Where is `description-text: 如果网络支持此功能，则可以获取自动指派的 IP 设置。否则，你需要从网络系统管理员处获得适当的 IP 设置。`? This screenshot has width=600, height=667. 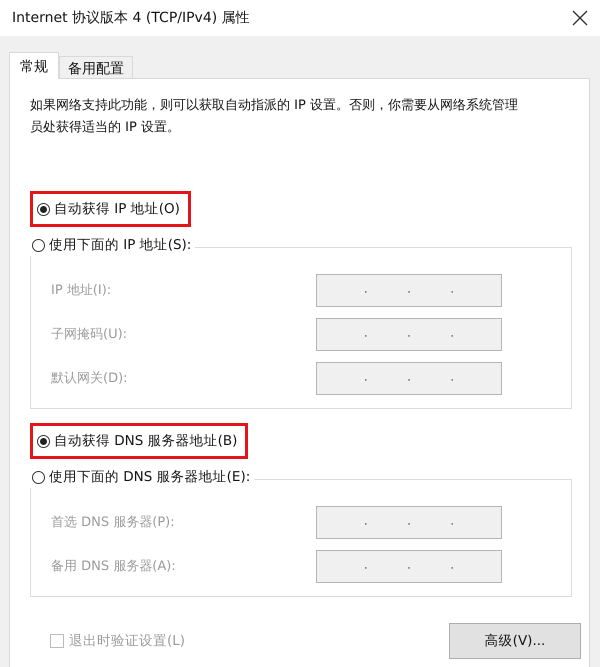 description-text: 如果网络支持此功能，则可以获取自动指派的 IP 设置。否则，你需要从网络系统管理员处获得适当的 IP 设置。 is located at coordinates (274, 117).